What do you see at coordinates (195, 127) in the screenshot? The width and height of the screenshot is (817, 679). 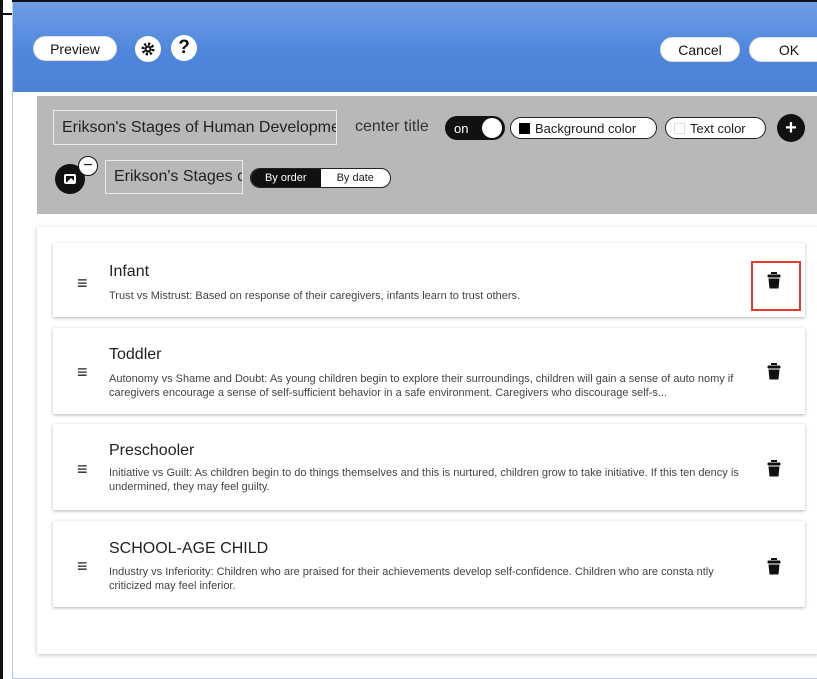 I see `title-input: Erikson's Stages of Human Developme` at bounding box center [195, 127].